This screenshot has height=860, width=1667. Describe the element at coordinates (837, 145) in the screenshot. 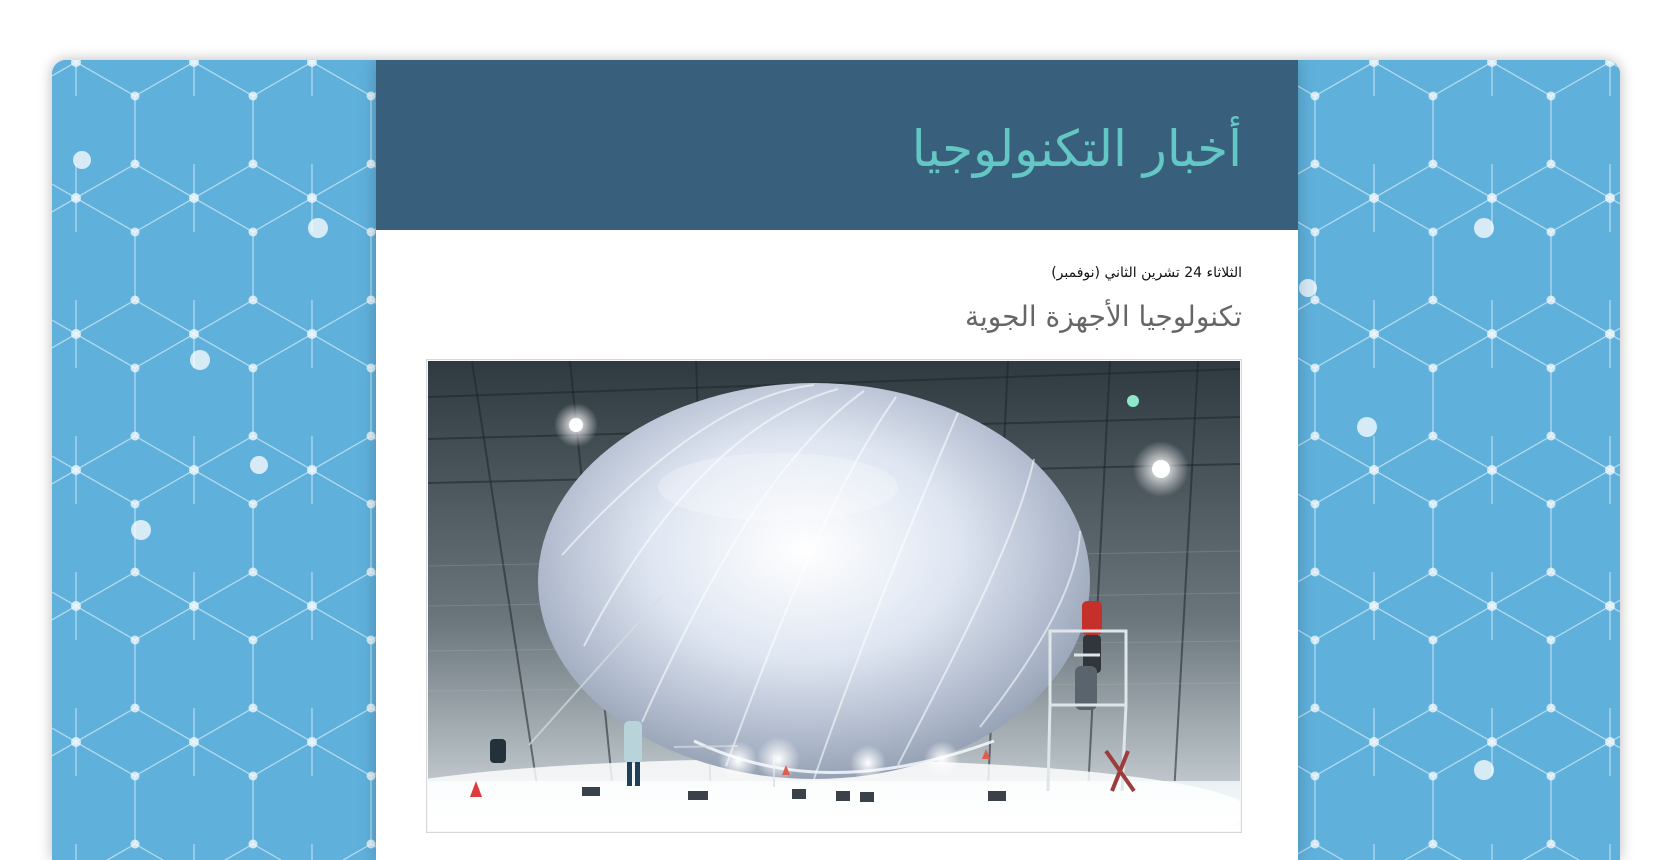

I see `site-header: أخبار التكنولوجيا` at that location.